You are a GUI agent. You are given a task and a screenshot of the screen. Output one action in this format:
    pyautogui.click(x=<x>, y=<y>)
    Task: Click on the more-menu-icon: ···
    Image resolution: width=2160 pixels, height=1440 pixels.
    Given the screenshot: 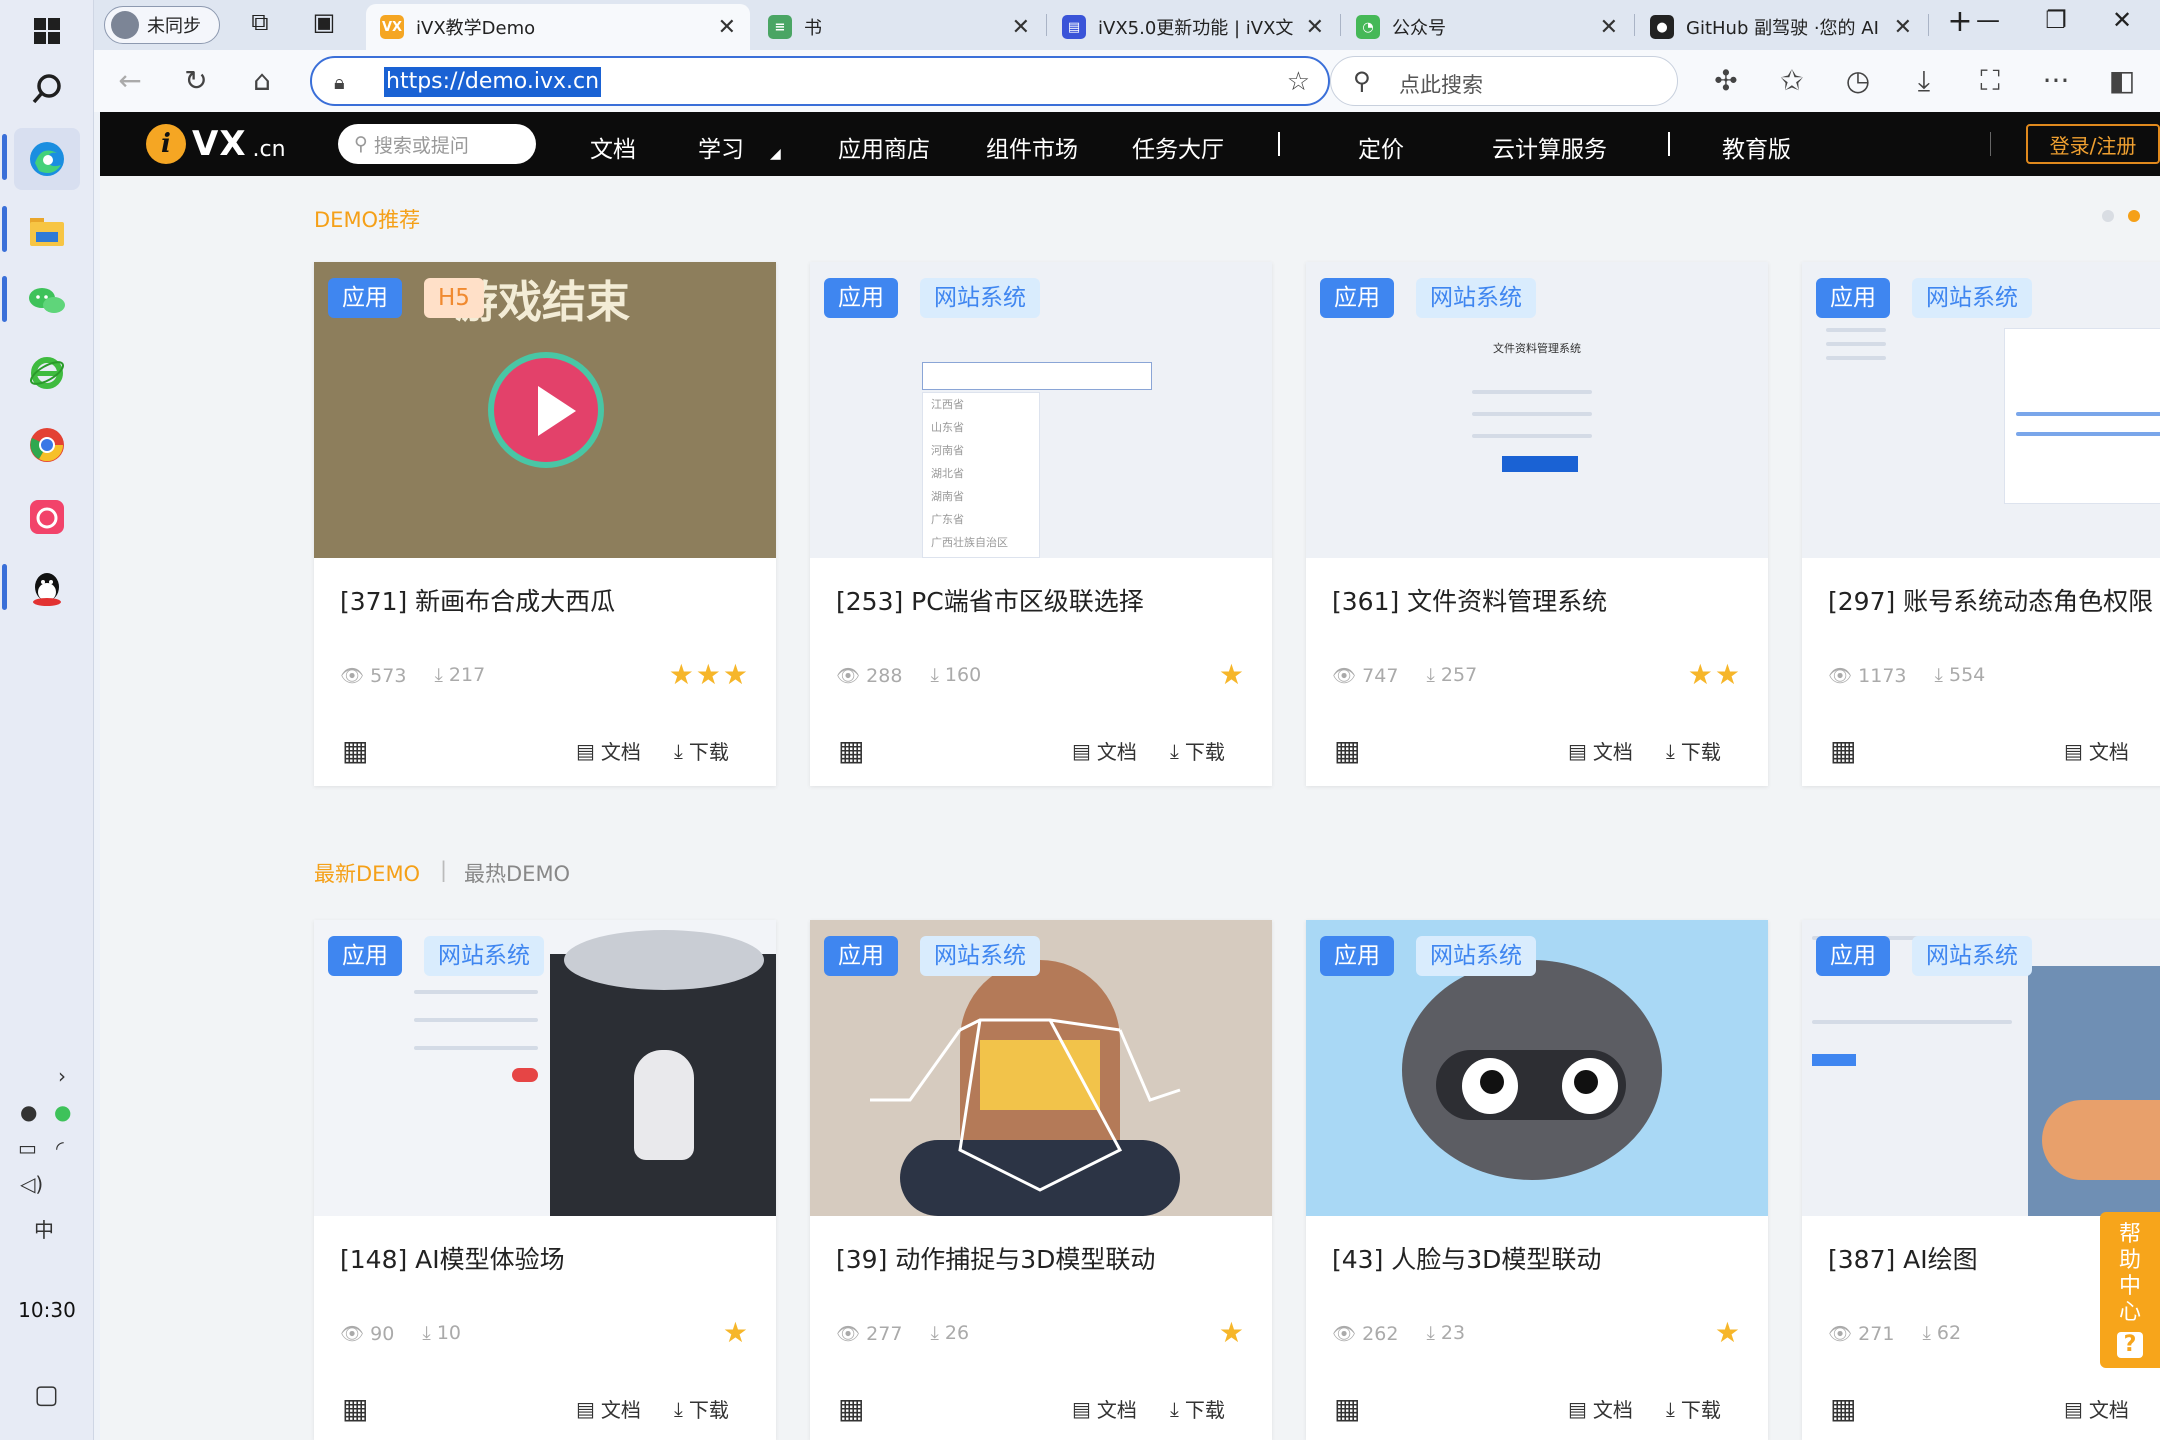 What is the action you would take?
    pyautogui.click(x=2056, y=81)
    